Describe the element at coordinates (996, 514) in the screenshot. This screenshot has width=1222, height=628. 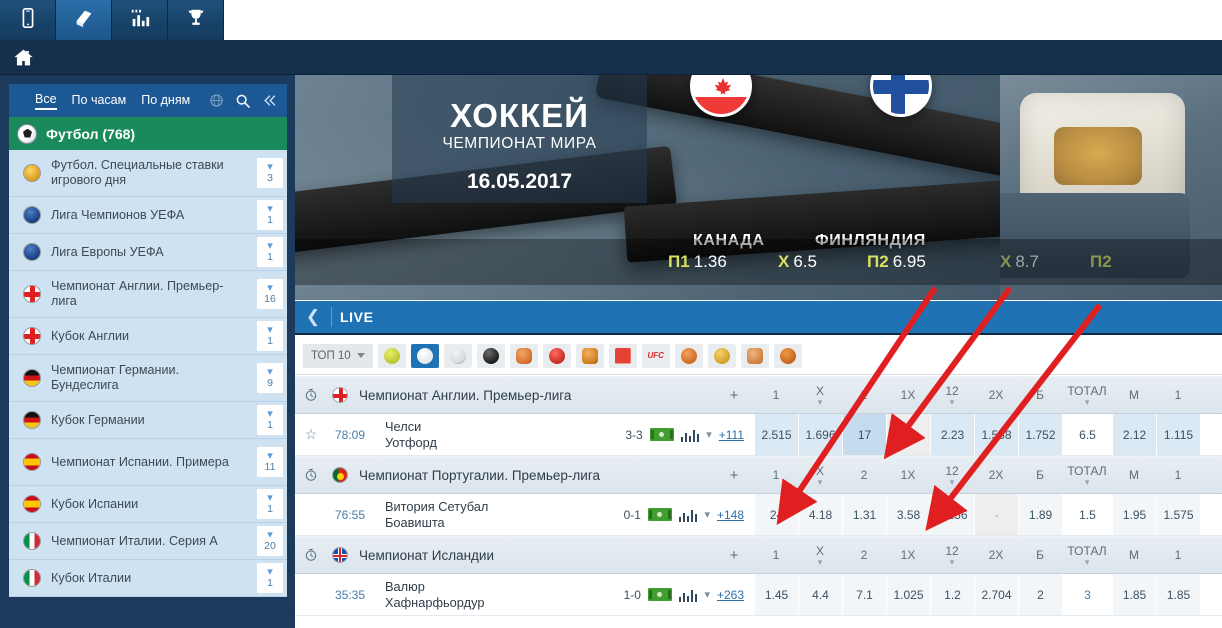
I see `odd-cell-2x: -` at that location.